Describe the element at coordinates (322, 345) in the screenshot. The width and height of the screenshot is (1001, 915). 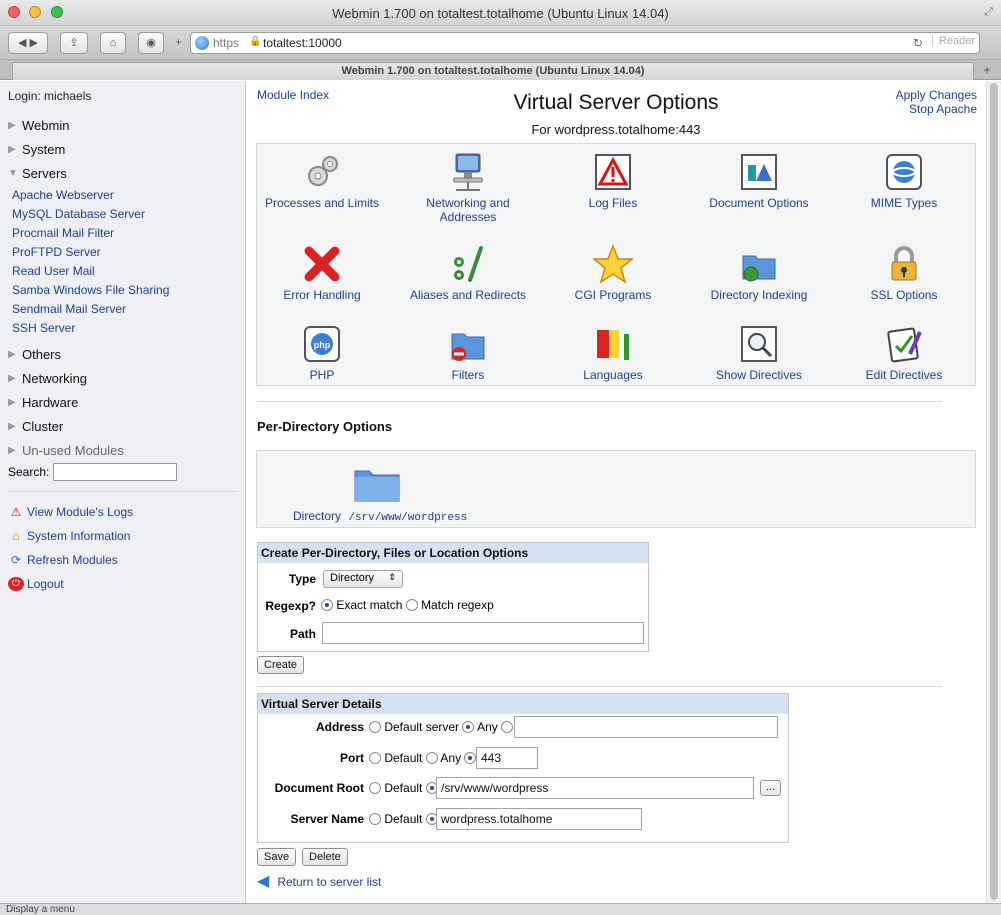
I see `svg-text: php` at that location.